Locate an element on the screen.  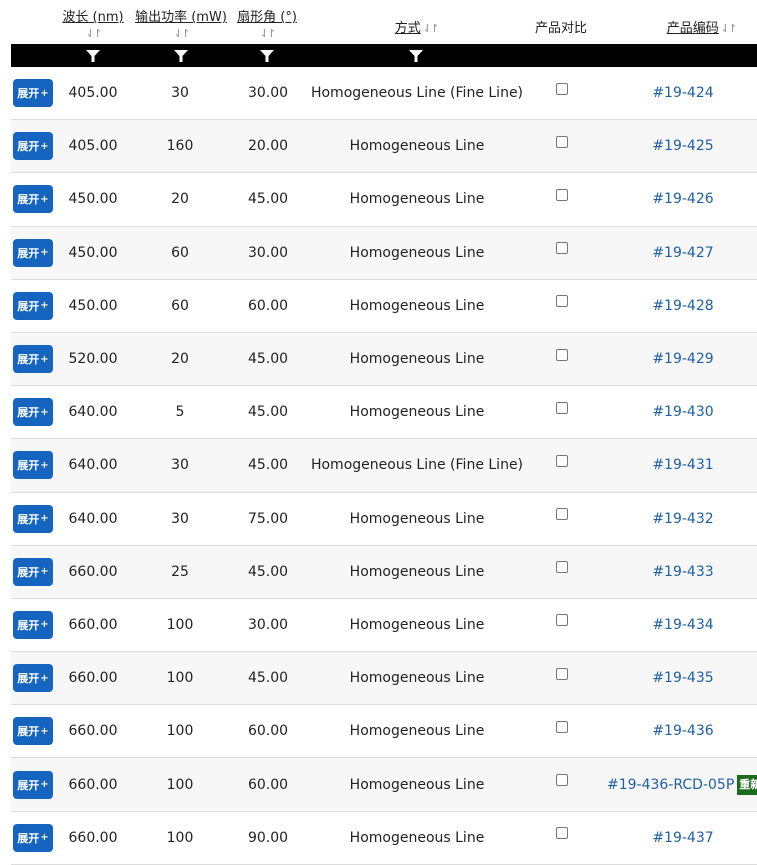
part-number-link: #19-430 is located at coordinates (682, 412).